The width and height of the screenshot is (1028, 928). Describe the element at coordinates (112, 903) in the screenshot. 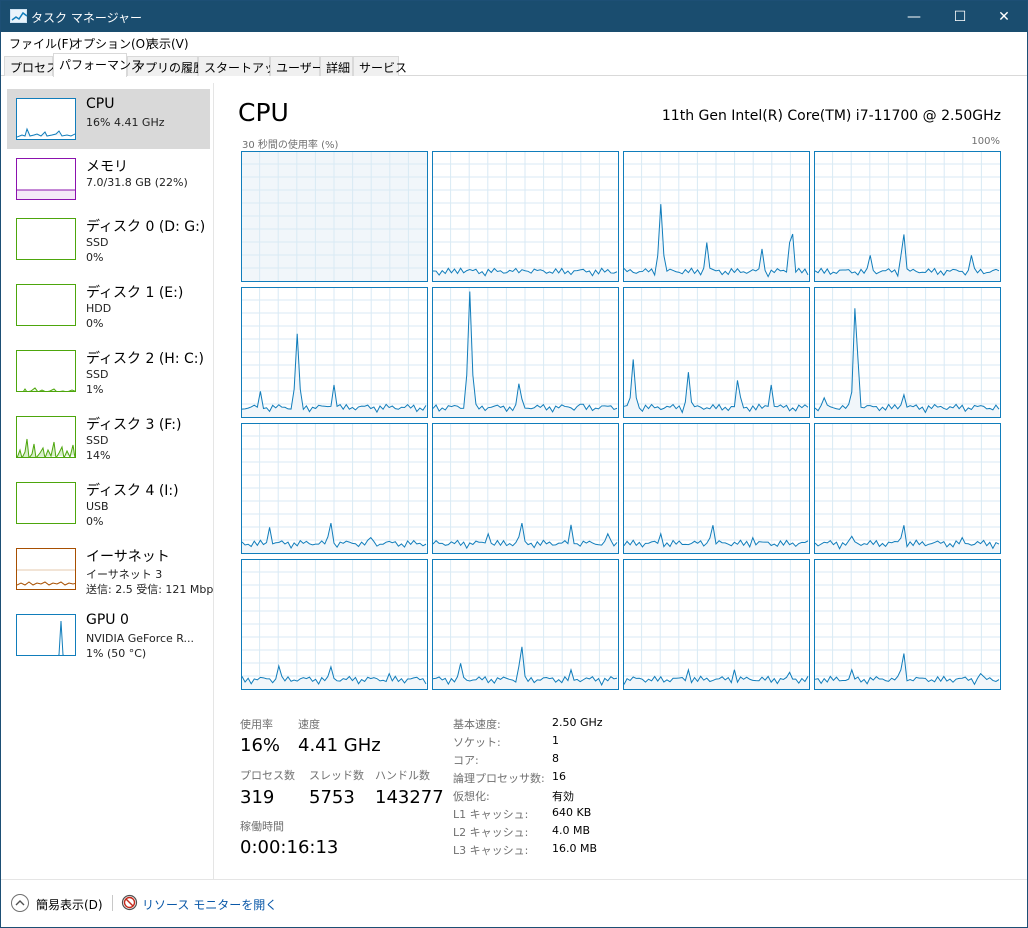

I see `footer-separator` at that location.